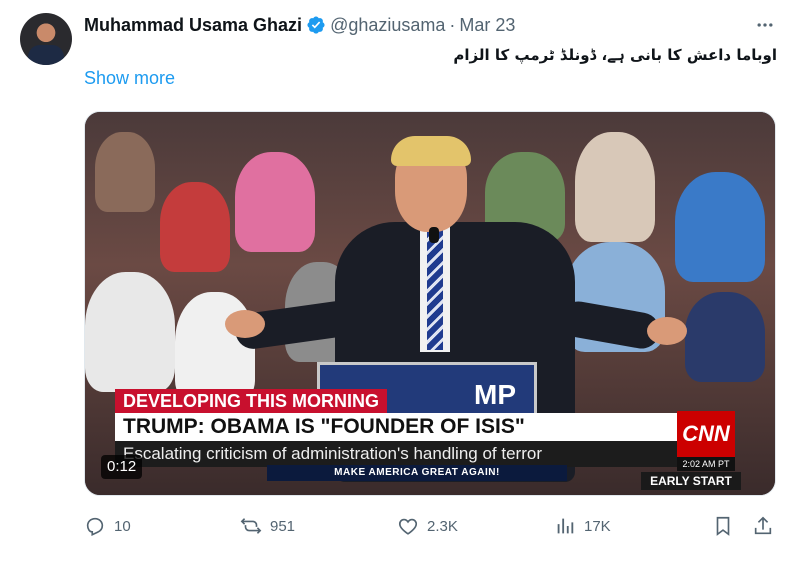  I want to click on verified-badge-icon, so click(316, 25).